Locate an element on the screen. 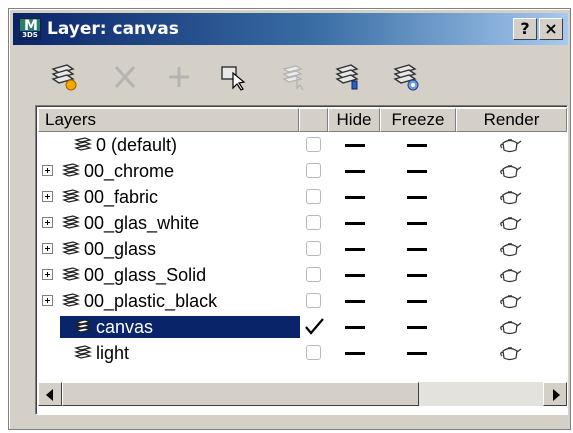  scrollbar-thumb is located at coordinates (240, 394).